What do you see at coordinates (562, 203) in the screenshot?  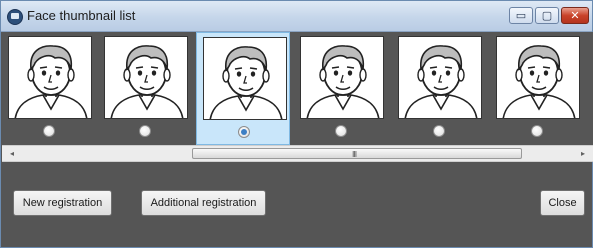 I see `close-button: Close` at bounding box center [562, 203].